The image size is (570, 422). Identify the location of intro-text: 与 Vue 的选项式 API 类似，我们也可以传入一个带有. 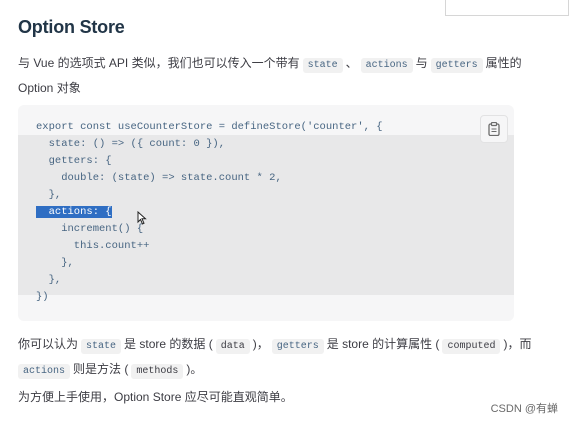
(159, 63).